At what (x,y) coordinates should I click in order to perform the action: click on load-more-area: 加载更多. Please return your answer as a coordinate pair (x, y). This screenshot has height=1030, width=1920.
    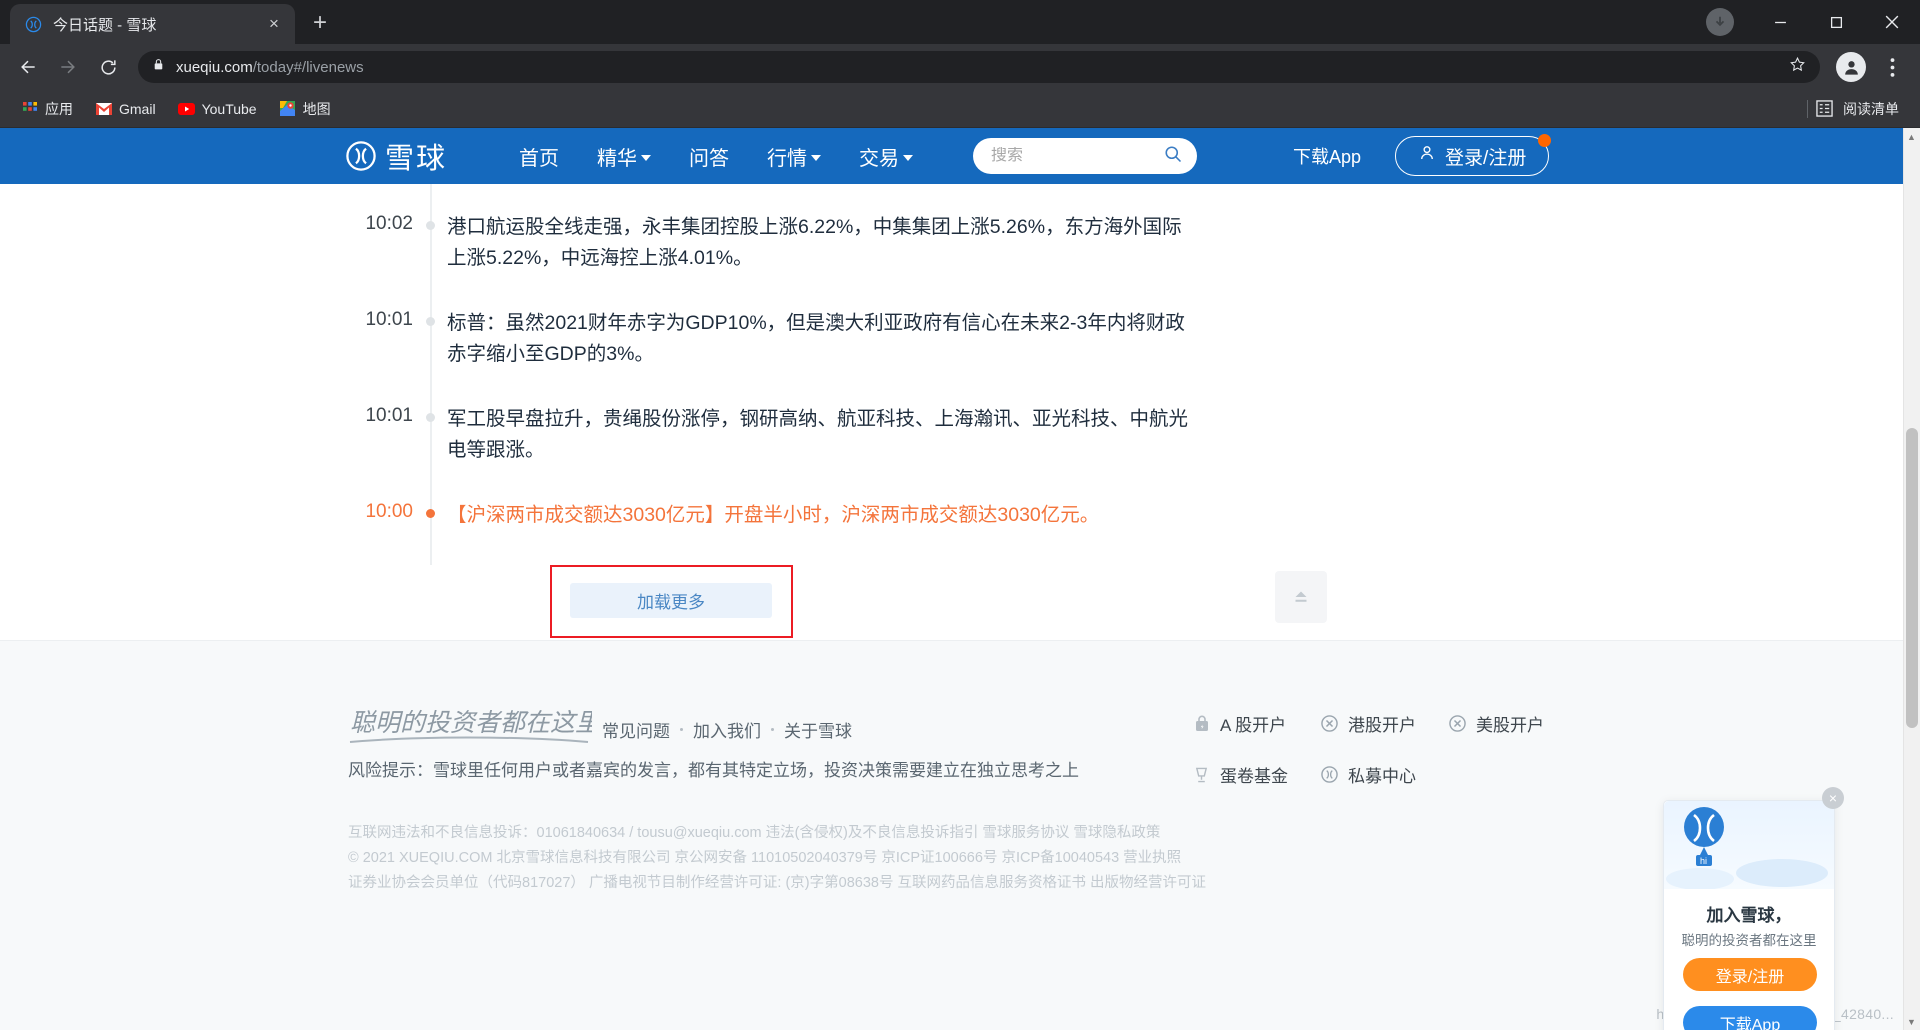
    Looking at the image, I should click on (831, 604).